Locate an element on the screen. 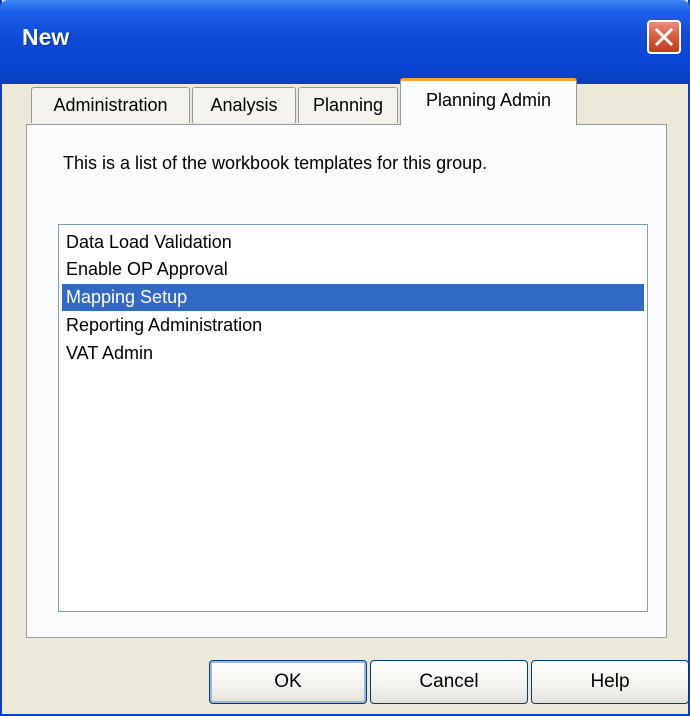 This screenshot has width=690, height=716. tab-analysis: Analysis is located at coordinates (244, 105).